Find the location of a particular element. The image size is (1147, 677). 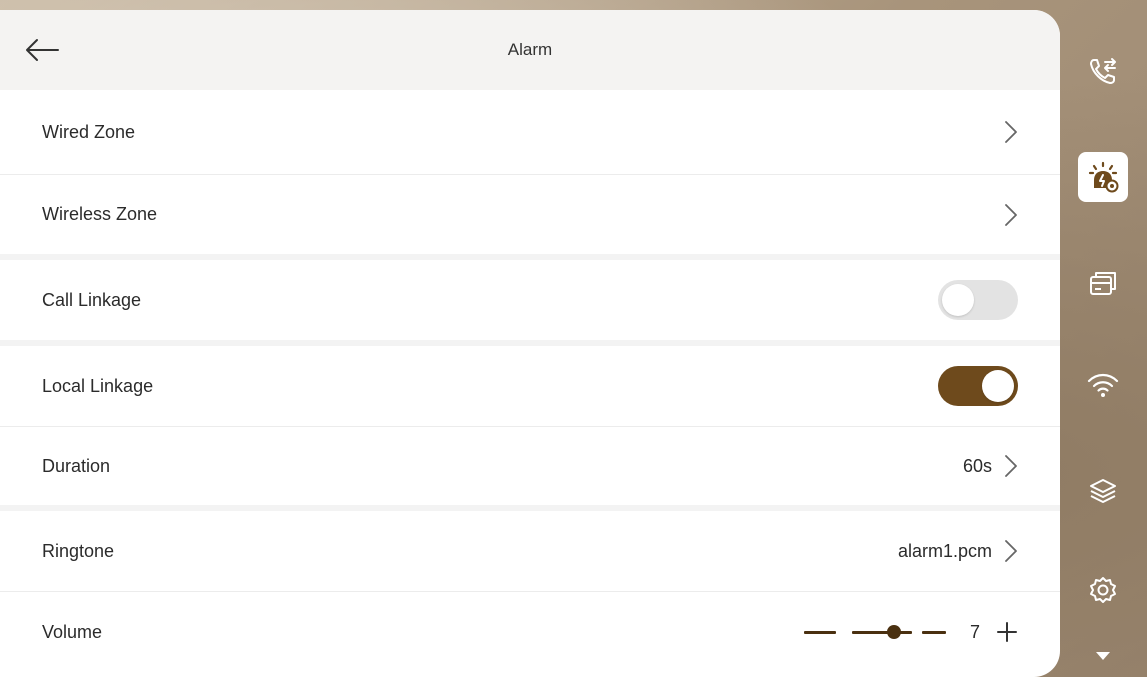

slider-thumb is located at coordinates (893, 632).